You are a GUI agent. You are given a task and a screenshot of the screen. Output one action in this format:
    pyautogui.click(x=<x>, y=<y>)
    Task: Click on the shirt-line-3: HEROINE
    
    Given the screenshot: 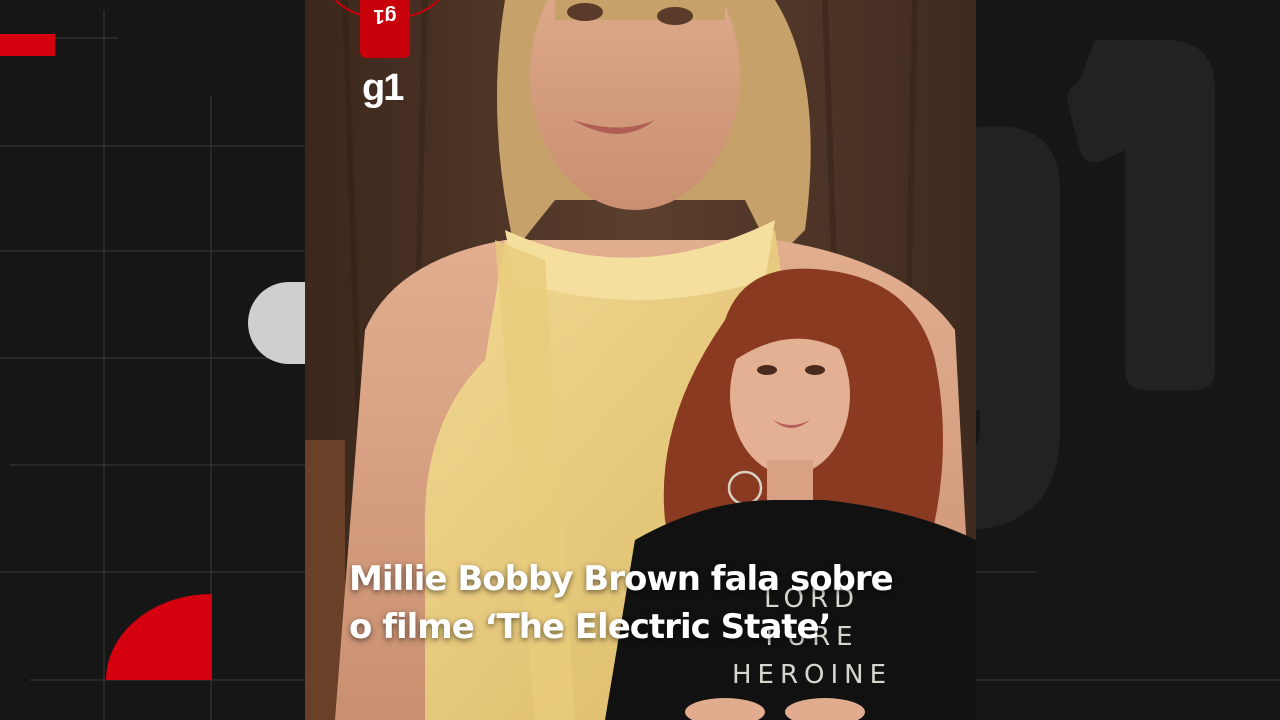 What is the action you would take?
    pyautogui.click(x=812, y=675)
    